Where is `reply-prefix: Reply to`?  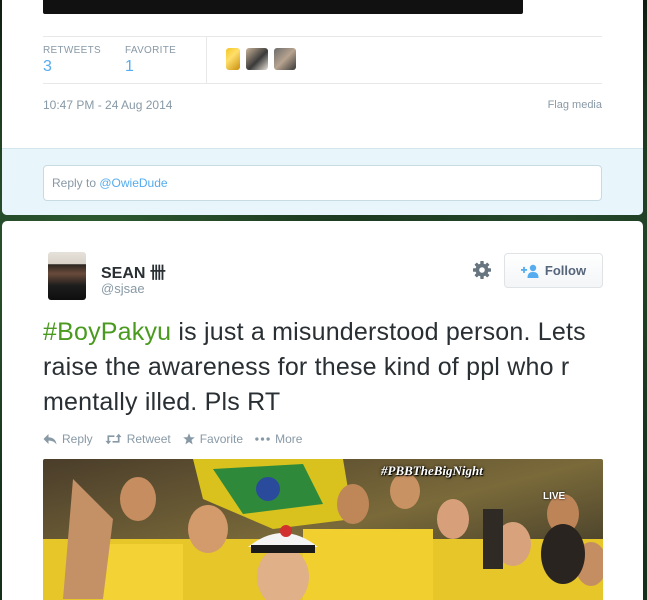 reply-prefix: Reply to is located at coordinates (76, 183).